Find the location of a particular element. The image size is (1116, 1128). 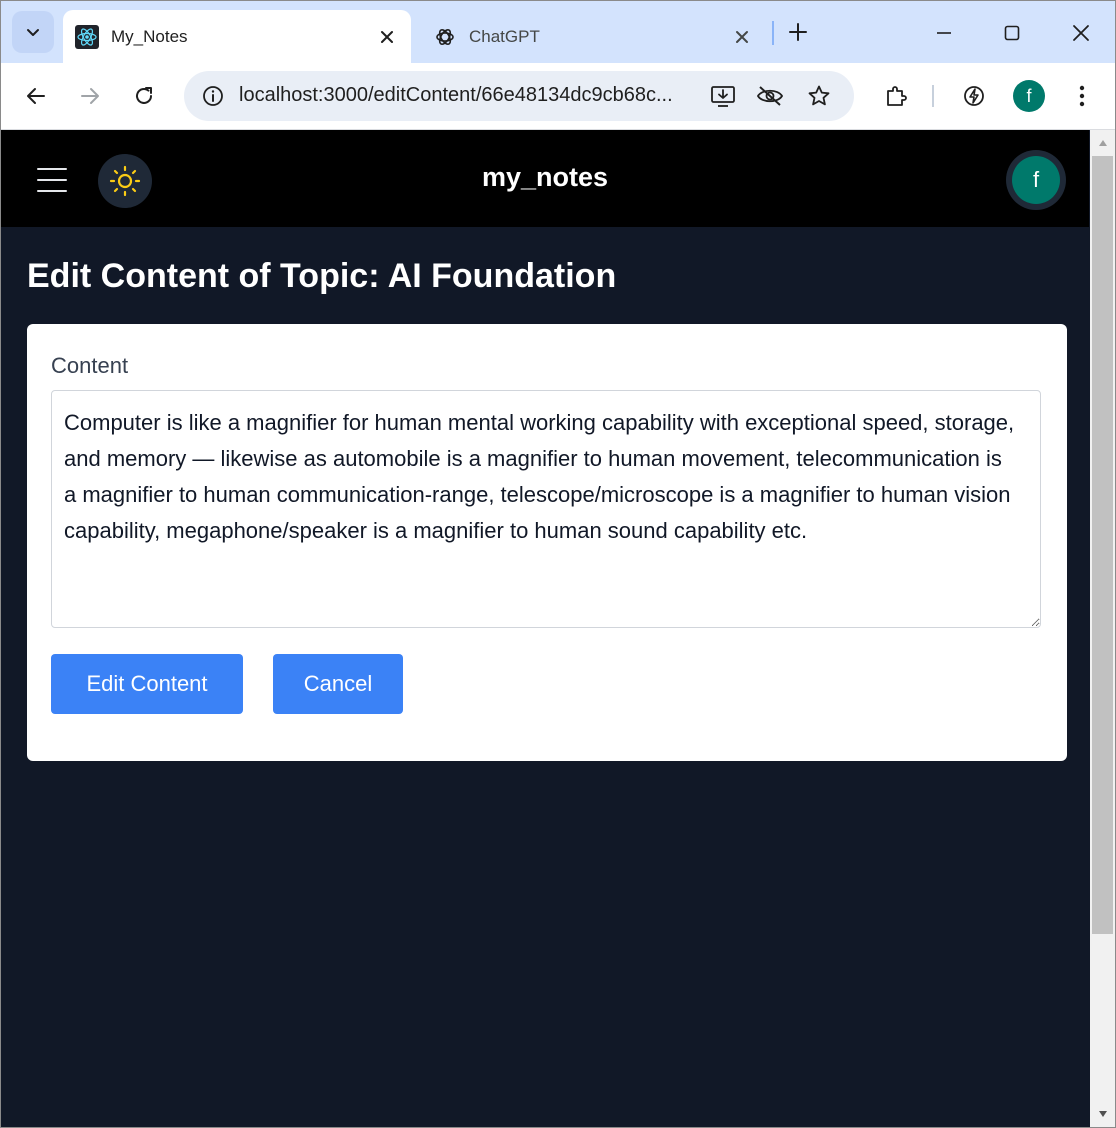

more-vertical-icon is located at coordinates (1082, 96).